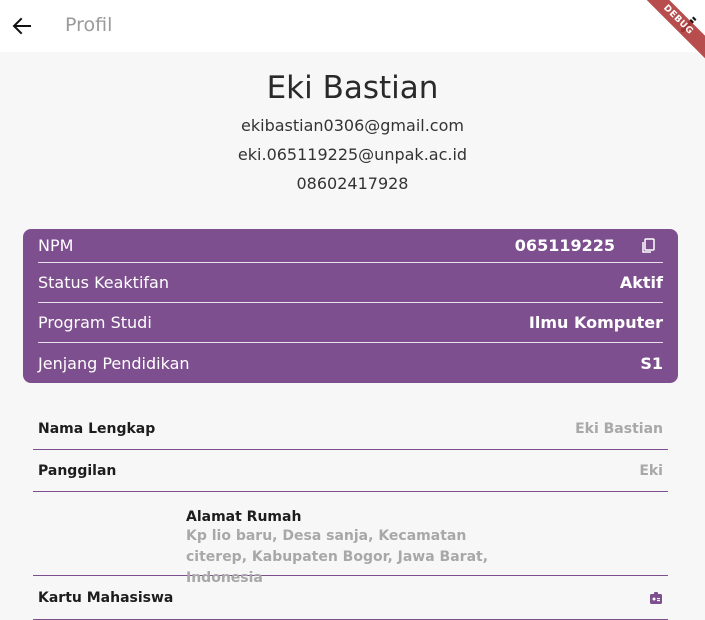 The image size is (705, 620). I want to click on student-card-label: Kartu Mahasiswa, so click(106, 597).